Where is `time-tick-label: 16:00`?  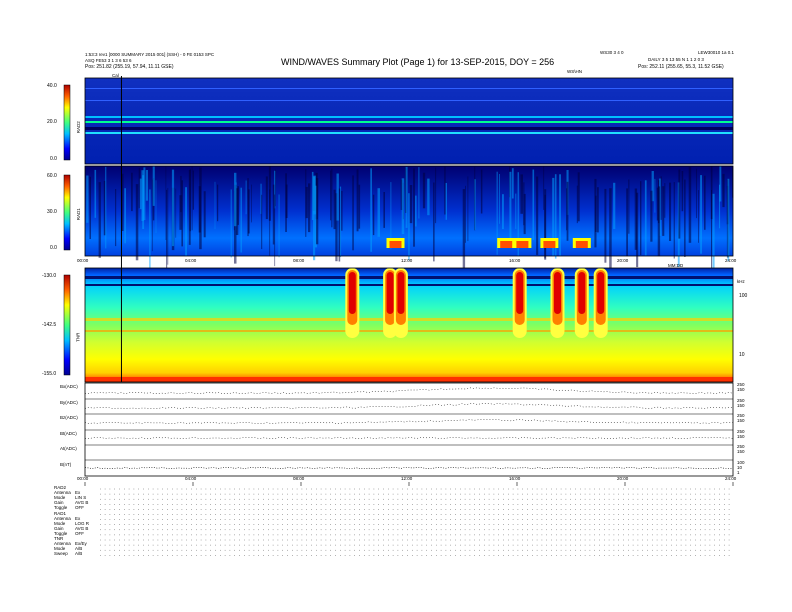 time-tick-label: 16:00 is located at coordinates (515, 478).